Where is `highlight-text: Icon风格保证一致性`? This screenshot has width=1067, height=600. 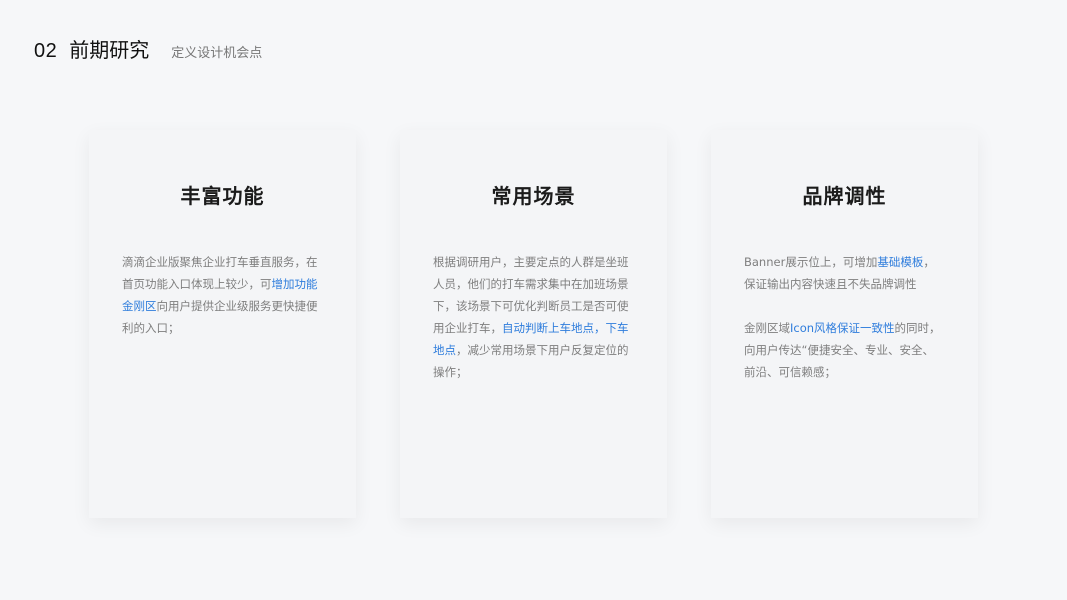
highlight-text: Icon风格保证一致性 is located at coordinates (842, 328).